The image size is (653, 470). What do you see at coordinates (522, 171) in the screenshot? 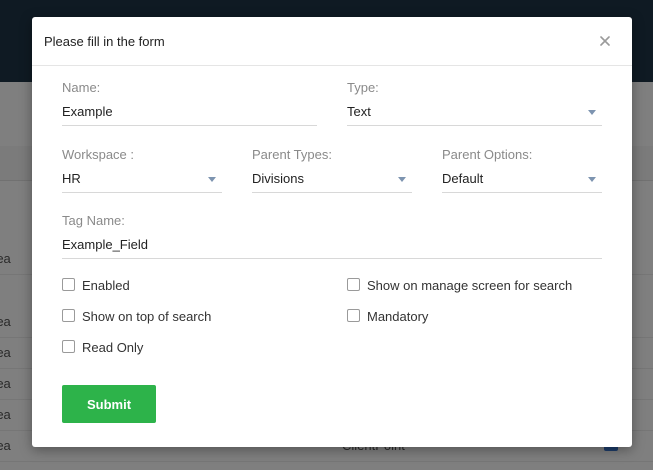
I see `parent-options-select: Parent Options: Default` at bounding box center [522, 171].